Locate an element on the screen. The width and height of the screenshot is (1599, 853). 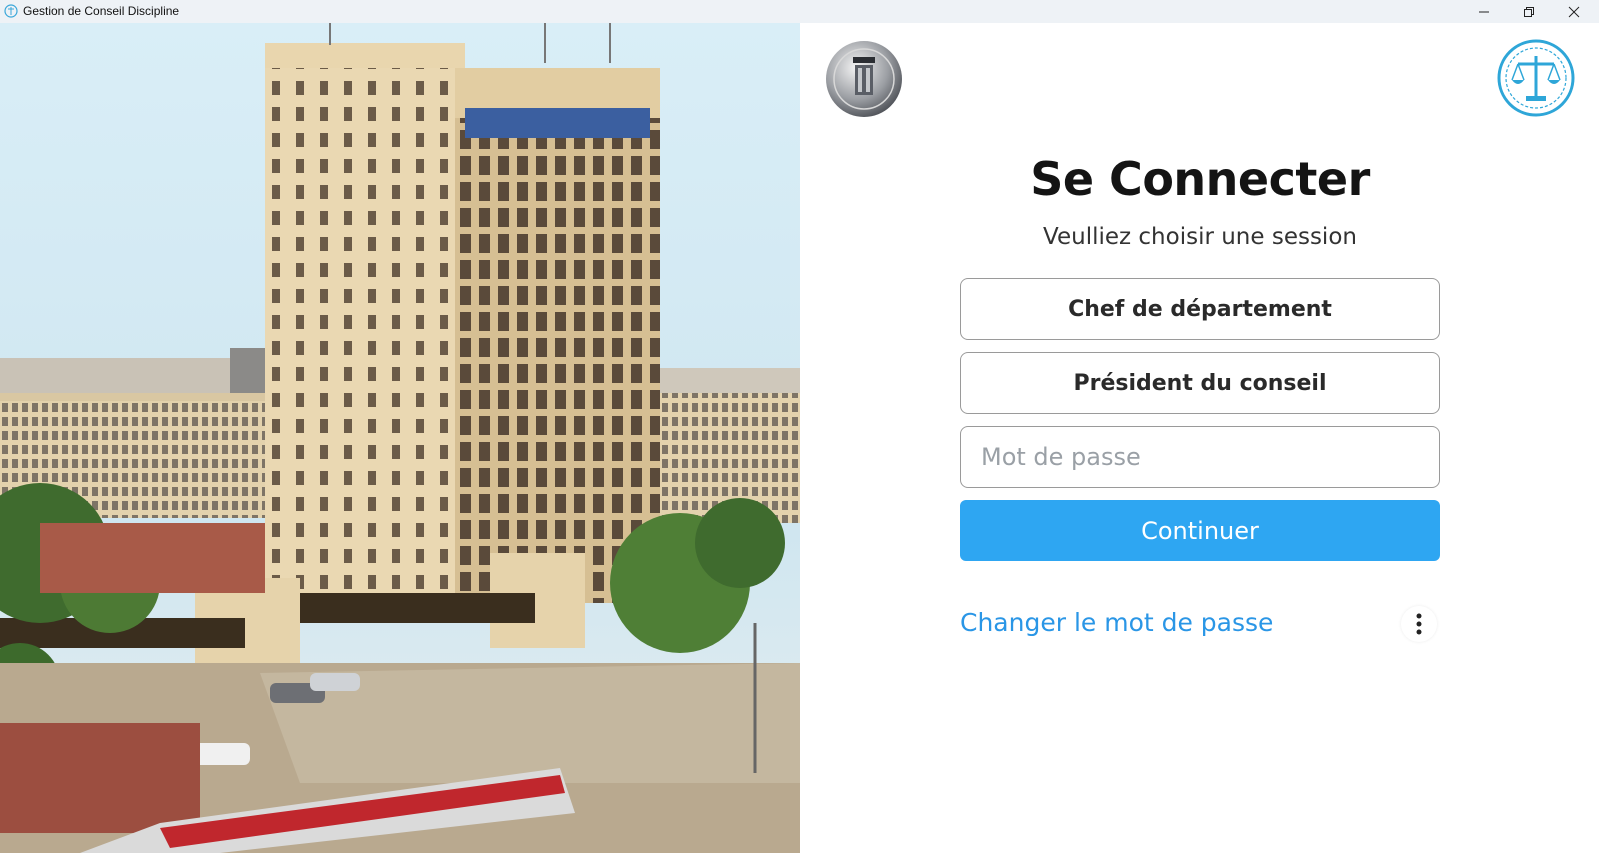
close-icon is located at coordinates (1574, 11).